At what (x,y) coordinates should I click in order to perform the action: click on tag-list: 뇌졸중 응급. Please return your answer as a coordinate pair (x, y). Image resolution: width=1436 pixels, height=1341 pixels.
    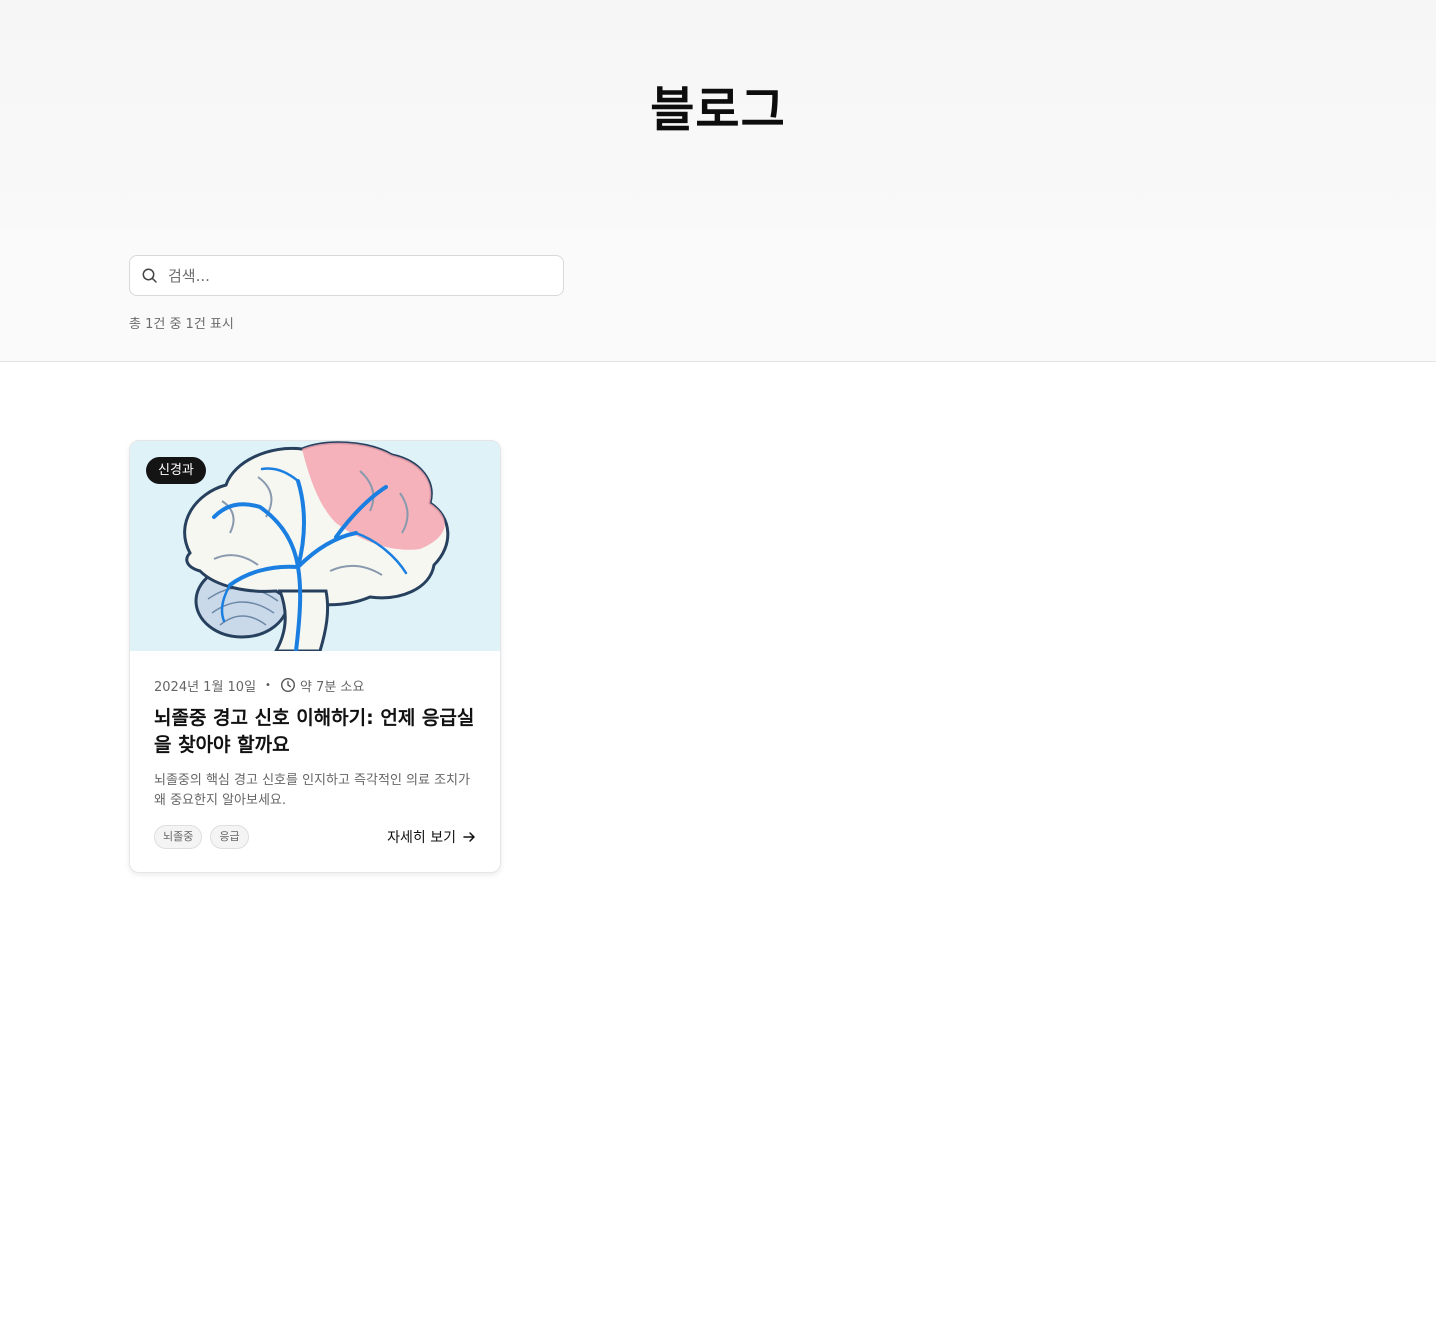
    Looking at the image, I should click on (201, 837).